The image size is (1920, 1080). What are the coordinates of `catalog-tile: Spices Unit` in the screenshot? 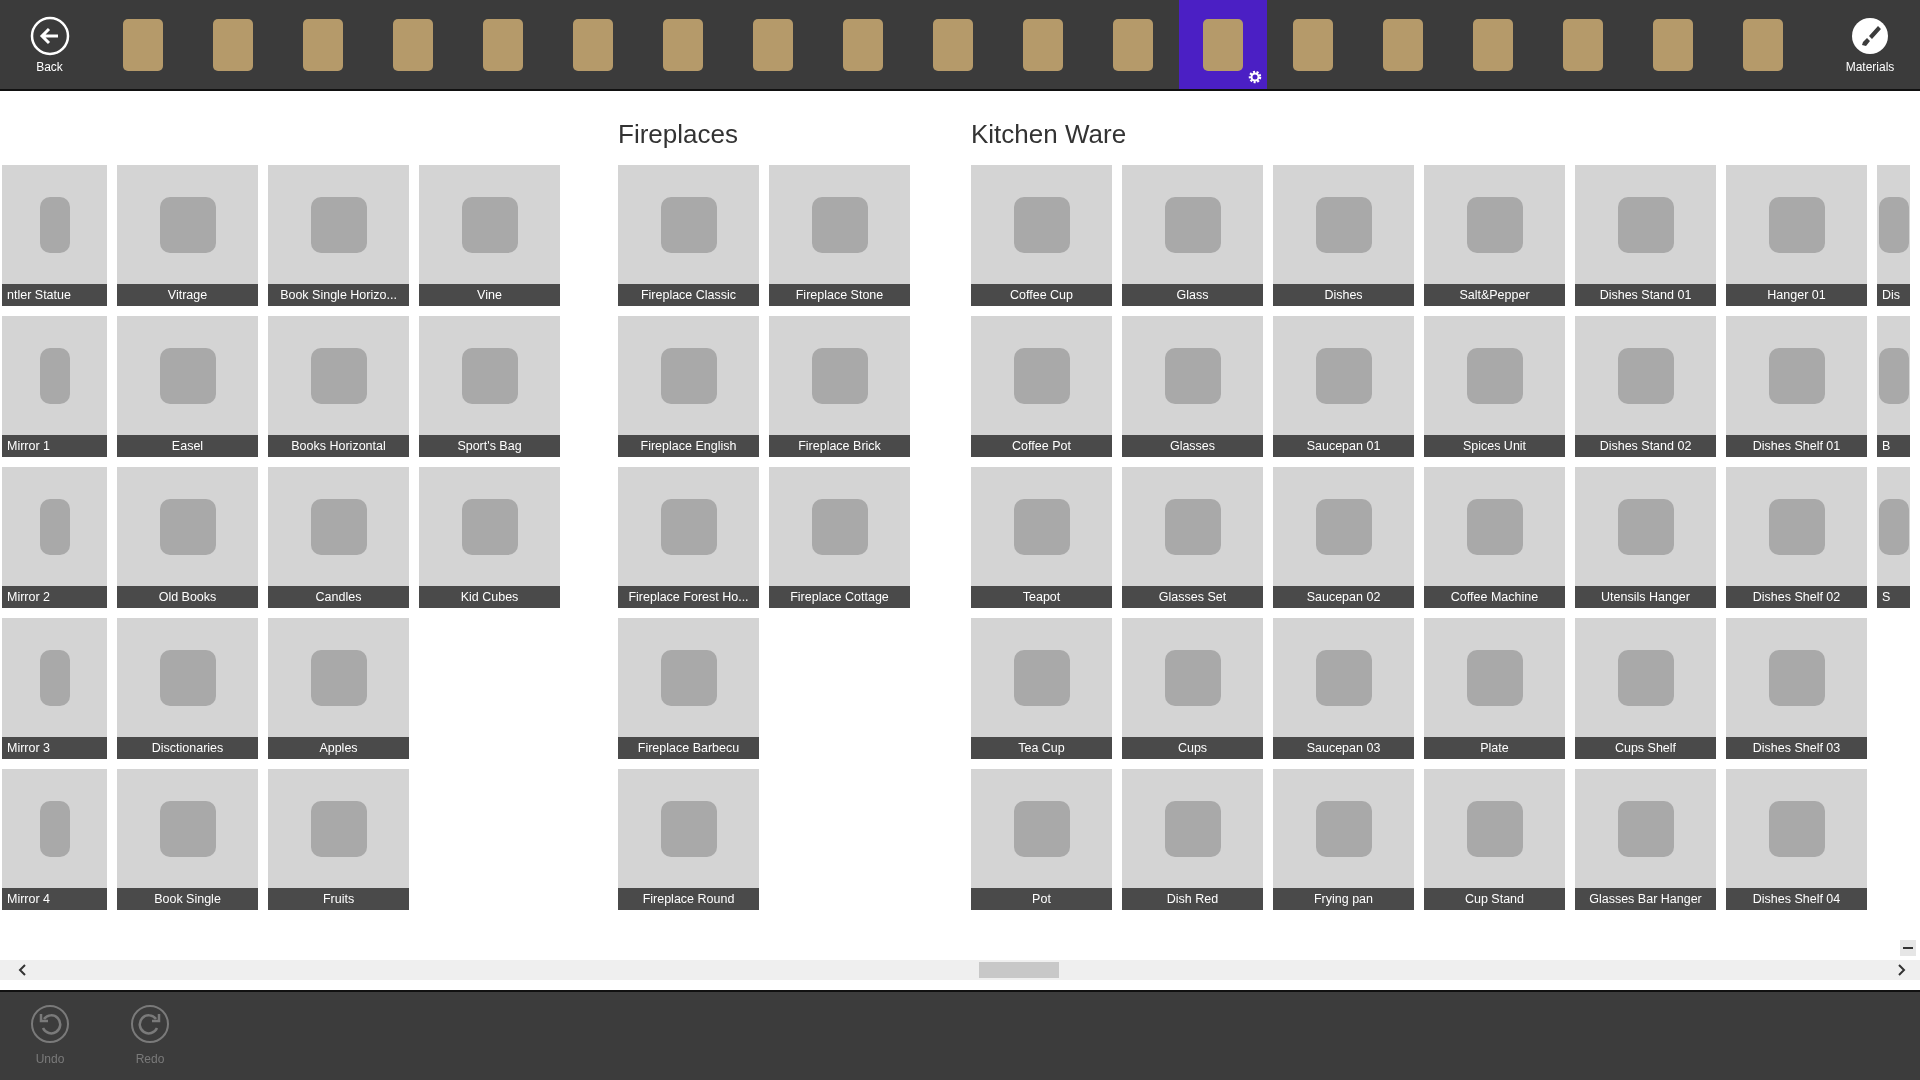 It's located at (1494, 386).